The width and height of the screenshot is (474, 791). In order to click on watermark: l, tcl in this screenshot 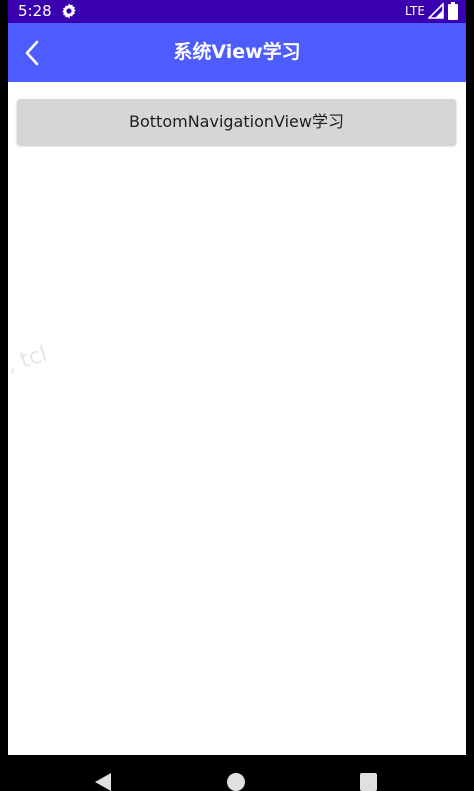, I will do `click(29, 360)`.